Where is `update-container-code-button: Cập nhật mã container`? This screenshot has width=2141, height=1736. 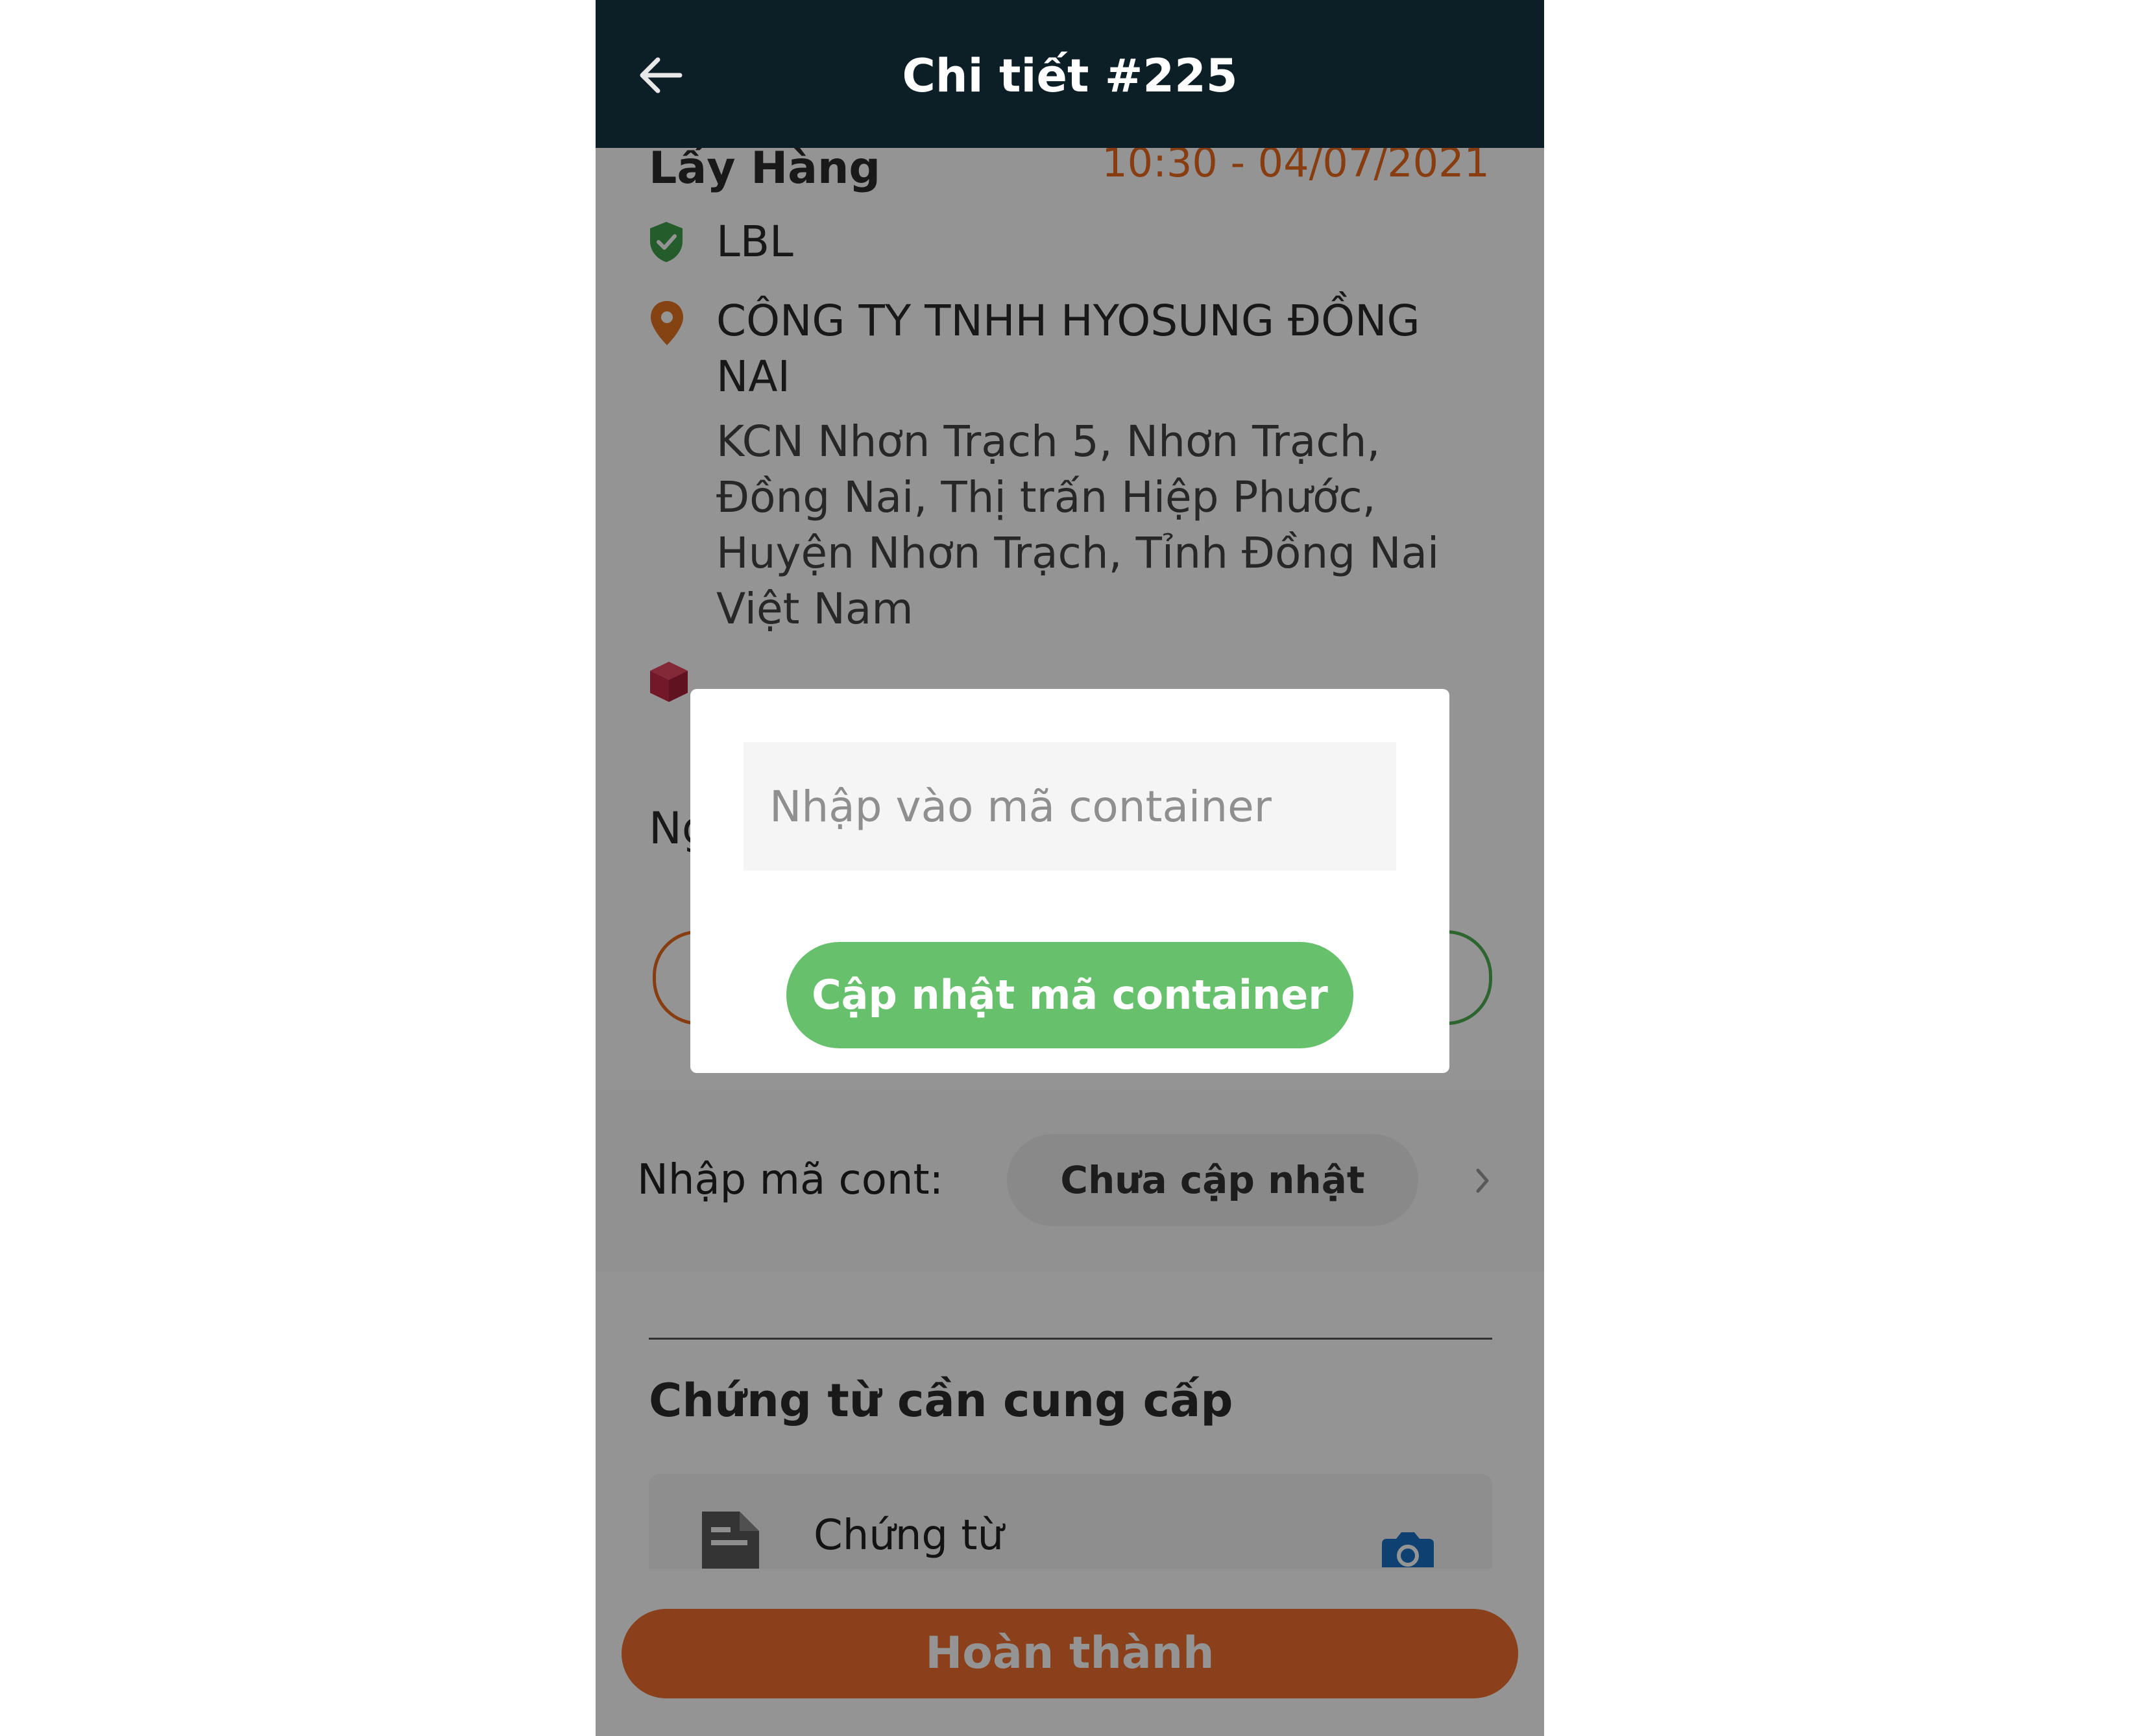 update-container-code-button: Cập nhật mã container is located at coordinates (1069, 995).